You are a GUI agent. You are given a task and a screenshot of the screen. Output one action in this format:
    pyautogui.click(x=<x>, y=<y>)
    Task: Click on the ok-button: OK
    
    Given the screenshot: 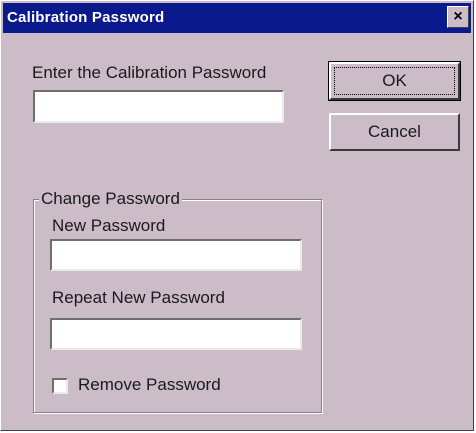 What is the action you would take?
    pyautogui.click(x=394, y=81)
    